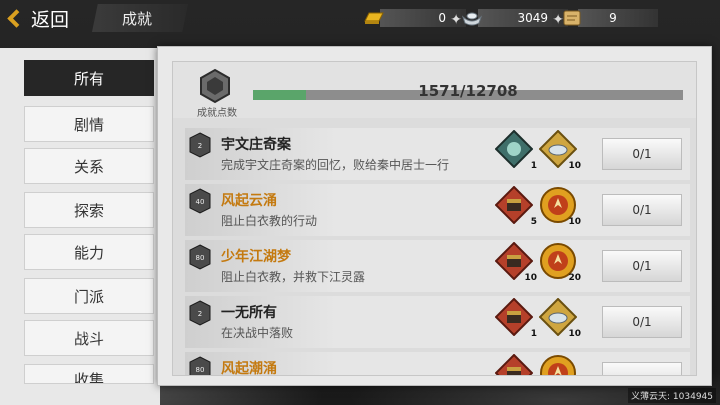 The width and height of the screenshot is (720, 405). What do you see at coordinates (437, 266) in the screenshot?
I see `achievement-row: 80 少年江湖梦阻止白衣教，并救下江灵露 10 20 0/1` at bounding box center [437, 266].